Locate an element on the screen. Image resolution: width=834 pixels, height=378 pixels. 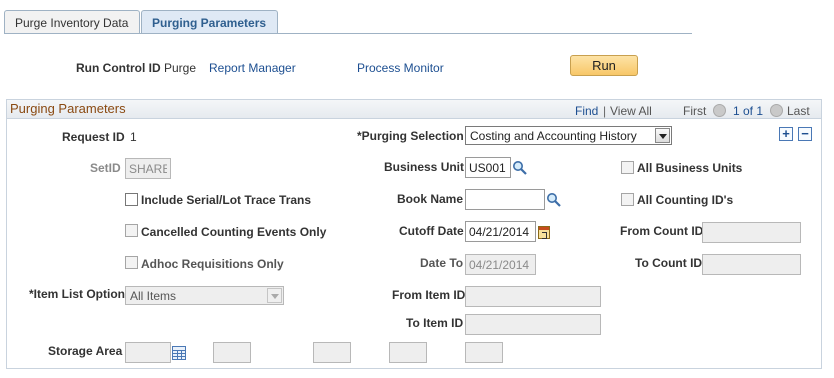
grid-lookup-icon is located at coordinates (179, 353).